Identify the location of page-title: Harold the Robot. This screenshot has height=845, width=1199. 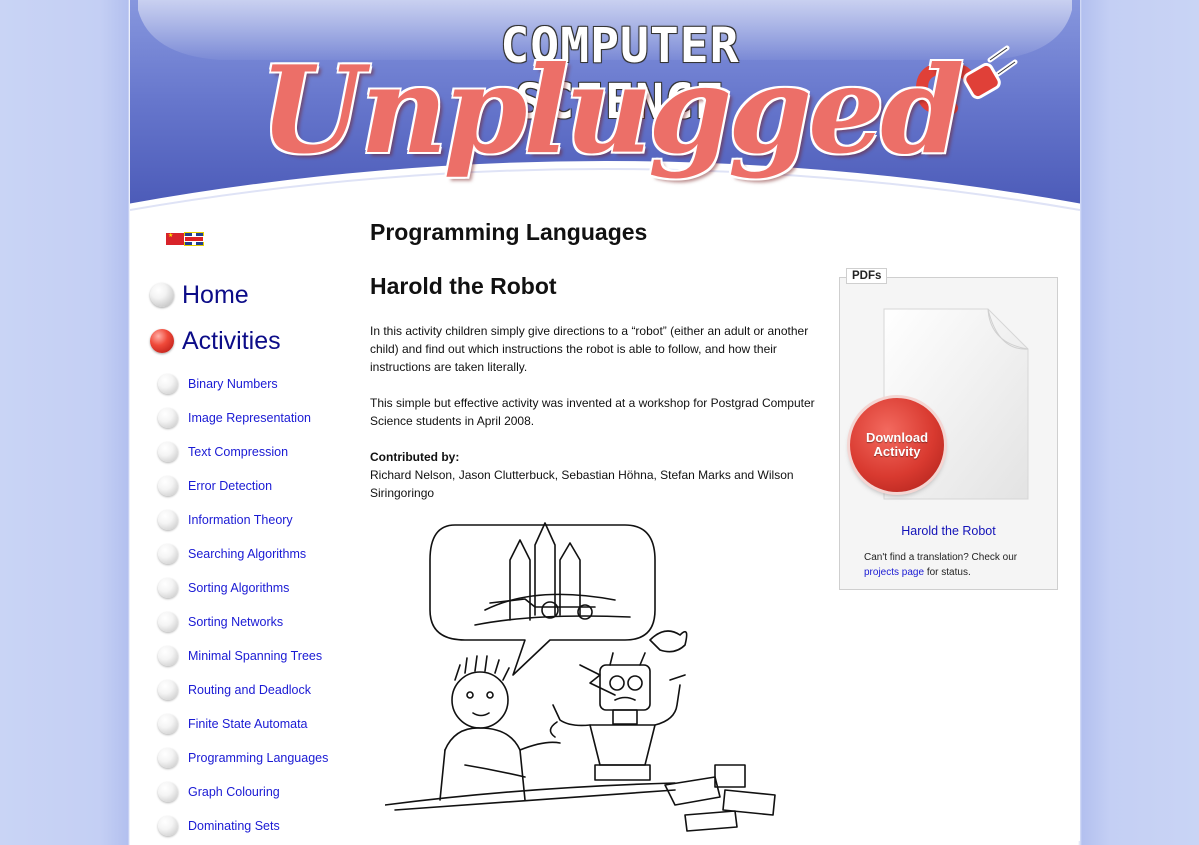
(463, 286).